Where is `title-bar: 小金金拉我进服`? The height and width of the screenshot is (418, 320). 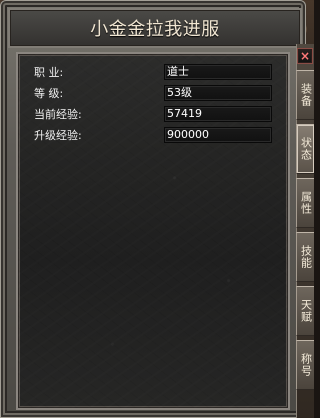
title-bar: 小金金拉我进服 is located at coordinates (155, 28).